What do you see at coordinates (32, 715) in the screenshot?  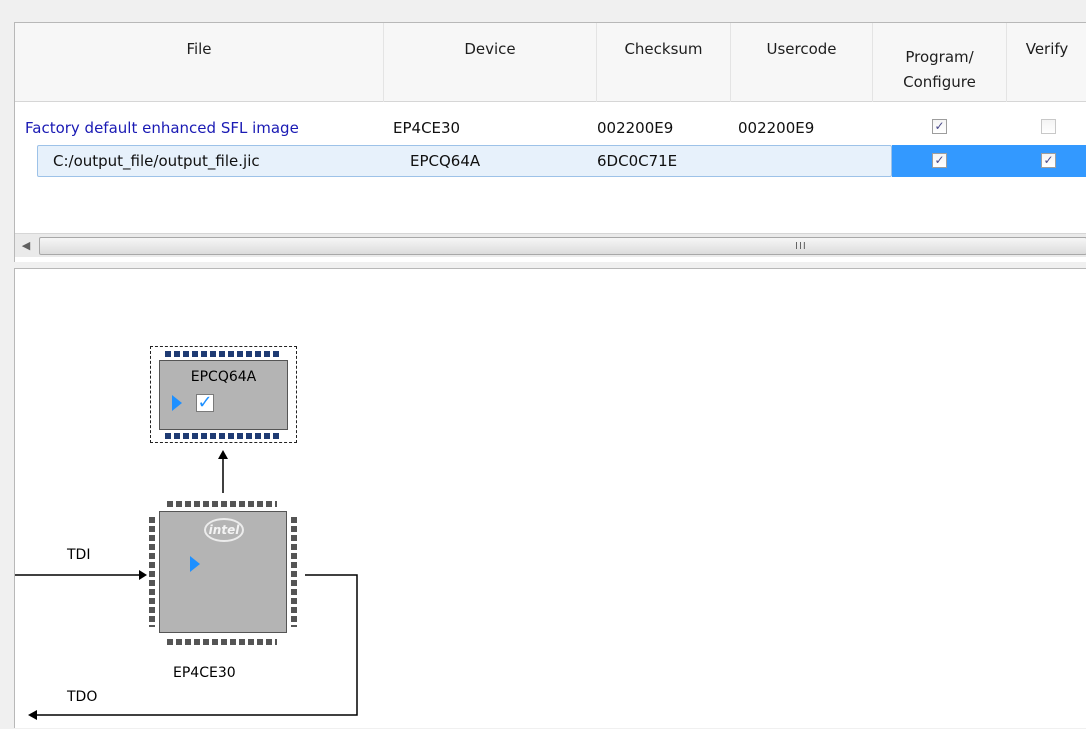 I see `tdo-arrowhead` at bounding box center [32, 715].